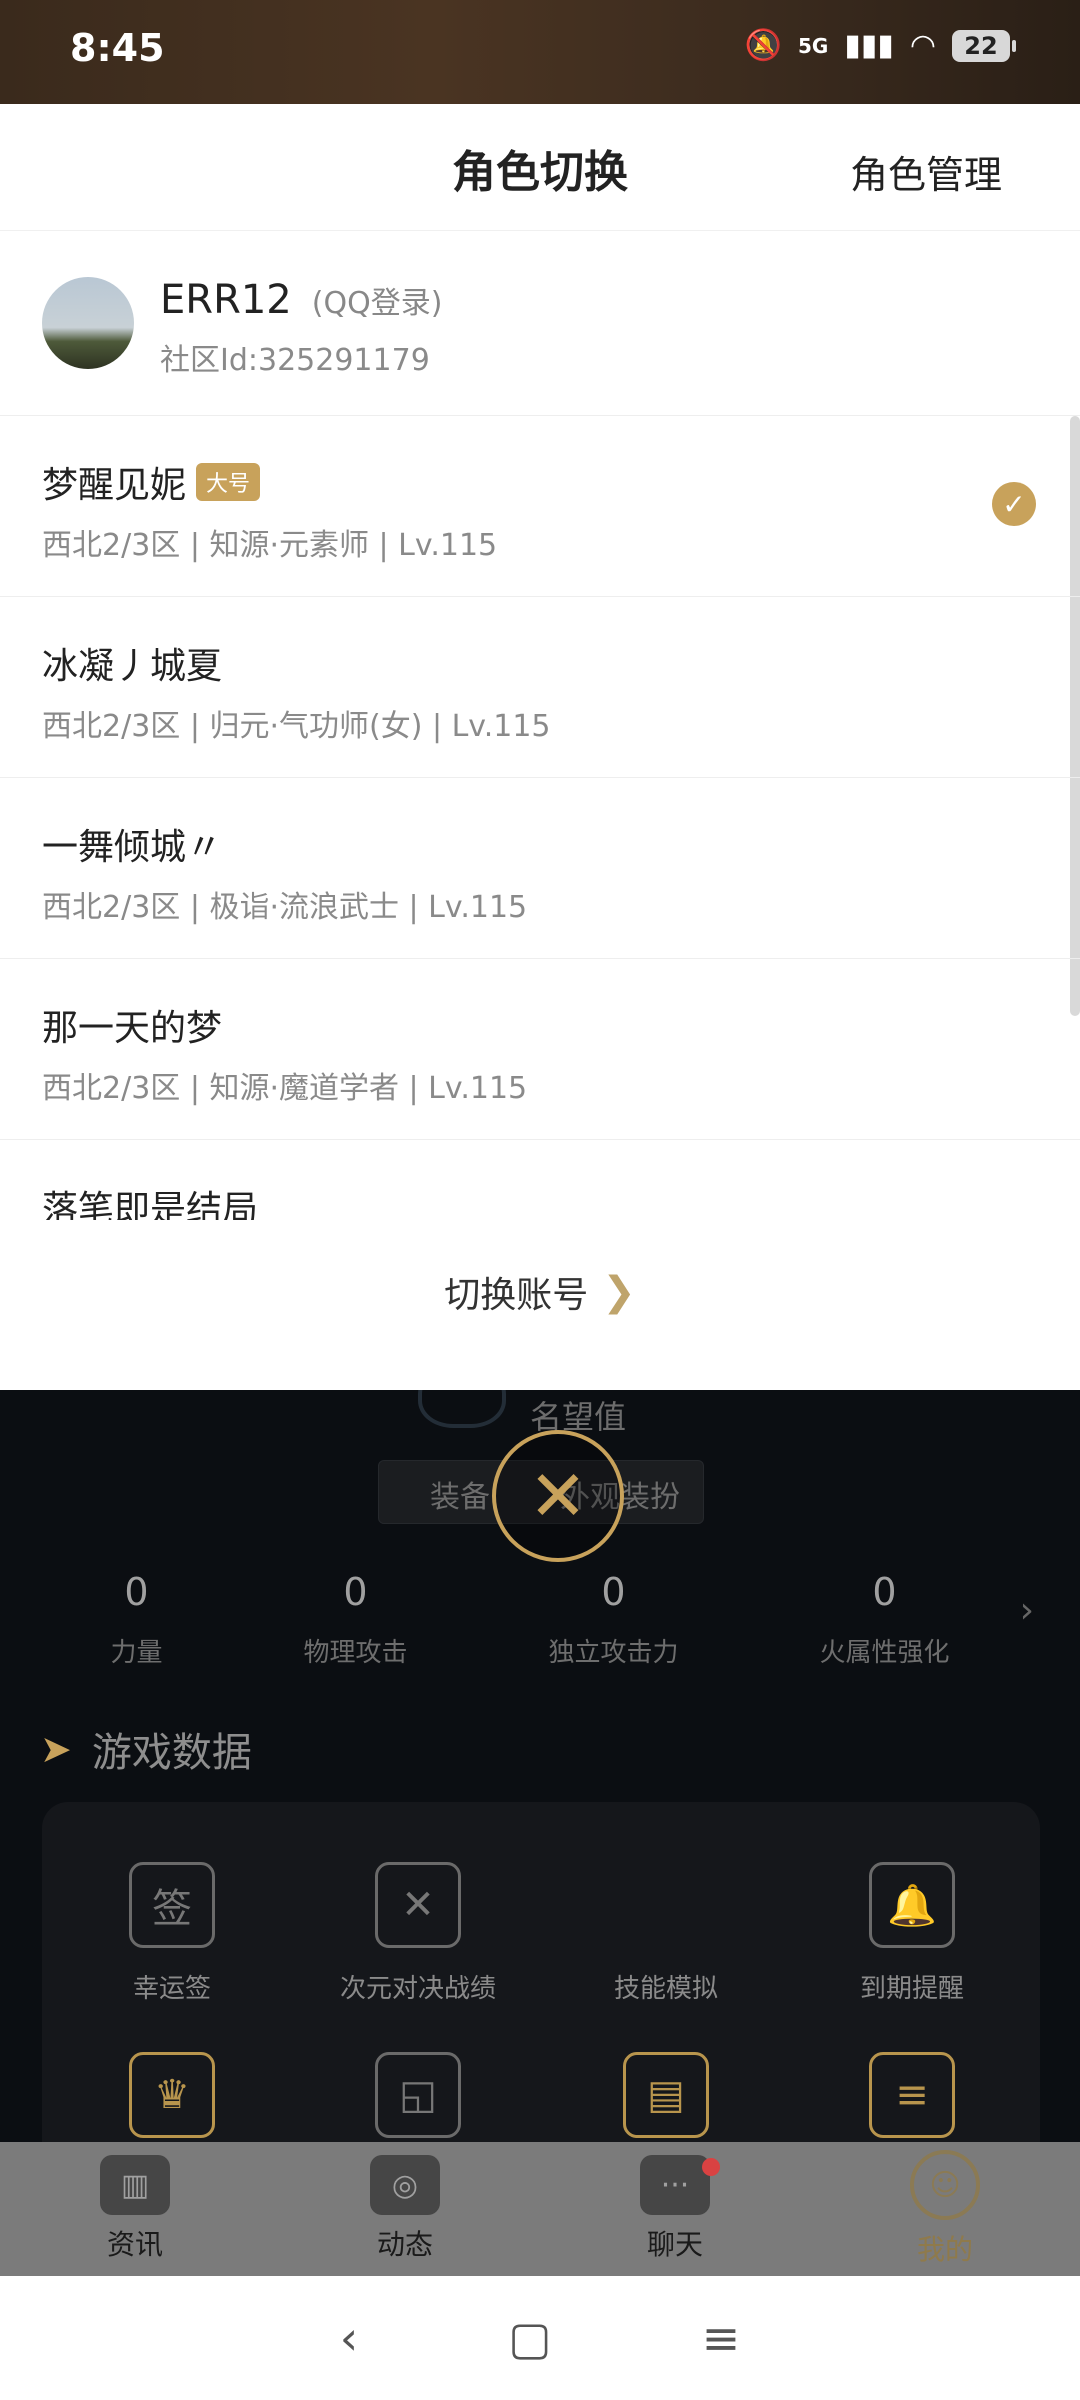 The height and width of the screenshot is (2400, 1080). I want to click on nav-chat: ··· 聊天, so click(675, 2209).